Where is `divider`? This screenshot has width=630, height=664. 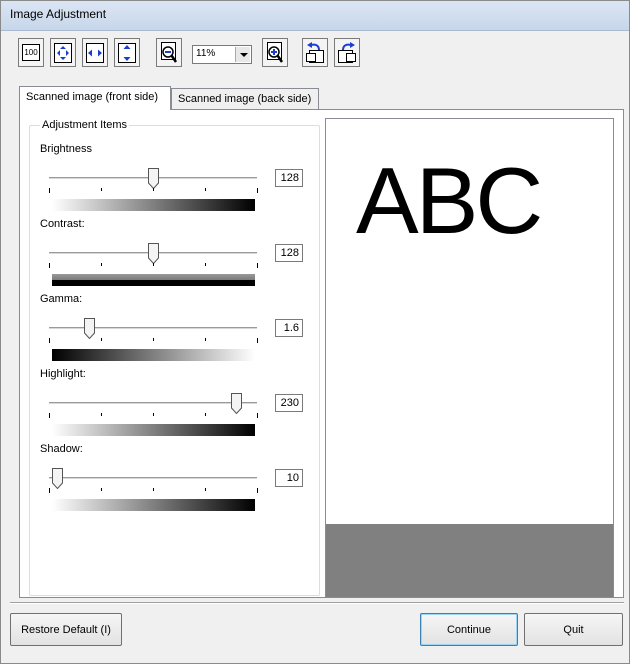
divider is located at coordinates (317, 603).